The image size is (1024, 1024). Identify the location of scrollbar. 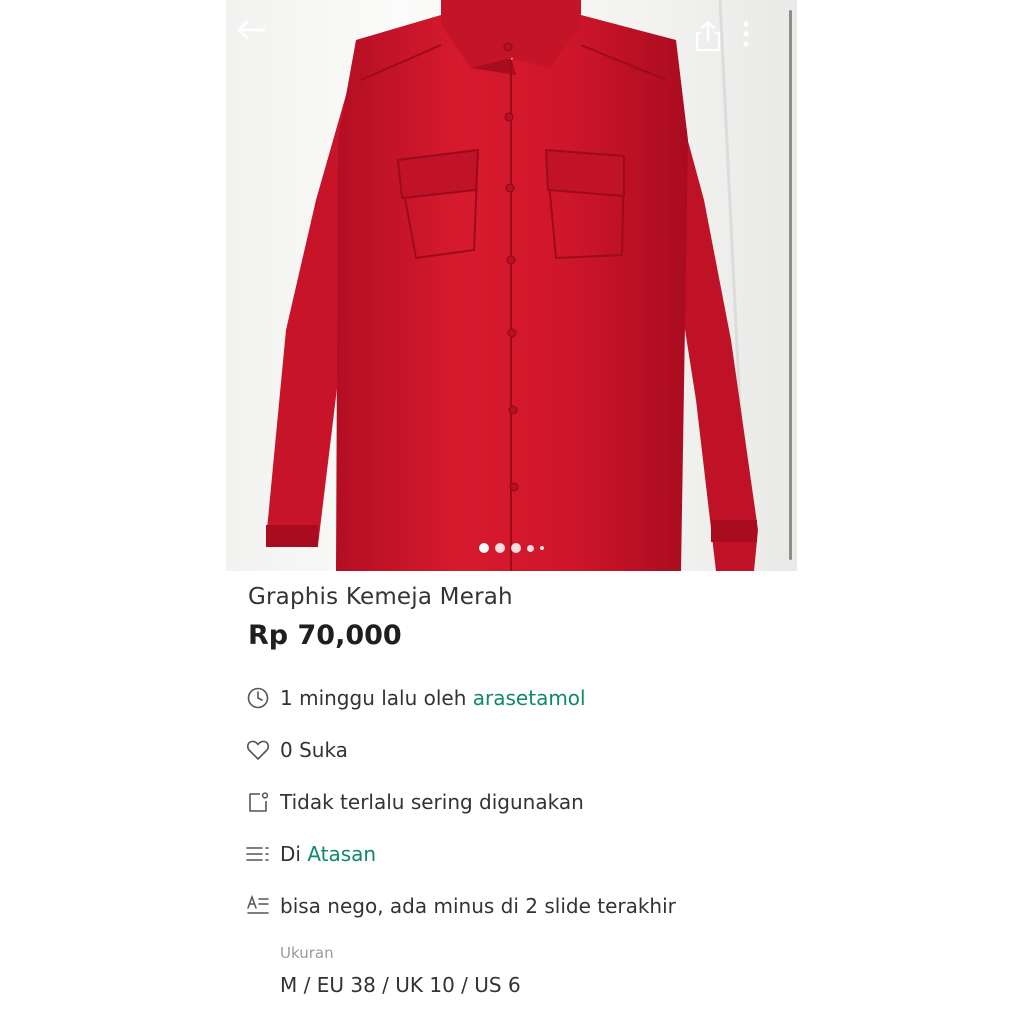
(790, 285).